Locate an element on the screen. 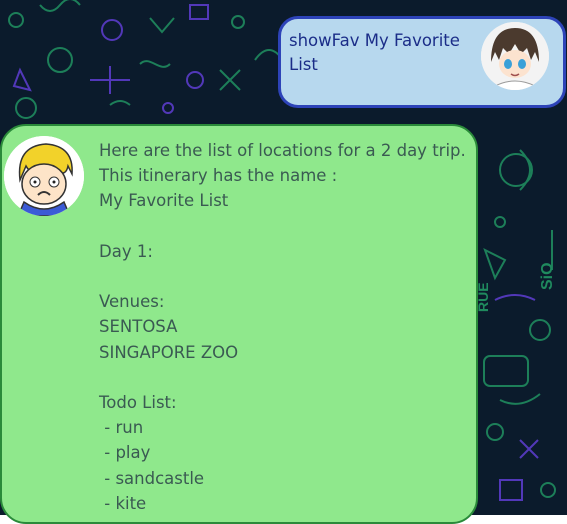 The image size is (567, 524). blonde-cartoon-avatar-icon is located at coordinates (44, 176).